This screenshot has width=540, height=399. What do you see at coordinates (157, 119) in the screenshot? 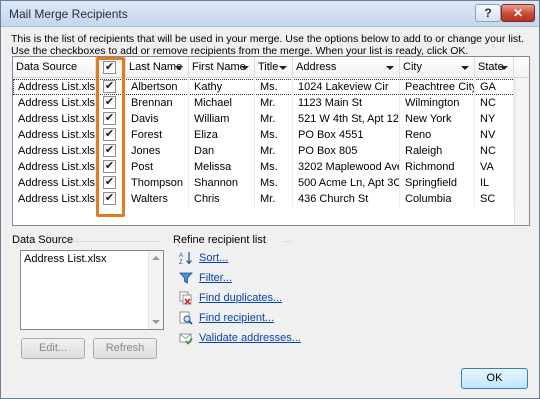
I see `cell-last-name: Davis` at bounding box center [157, 119].